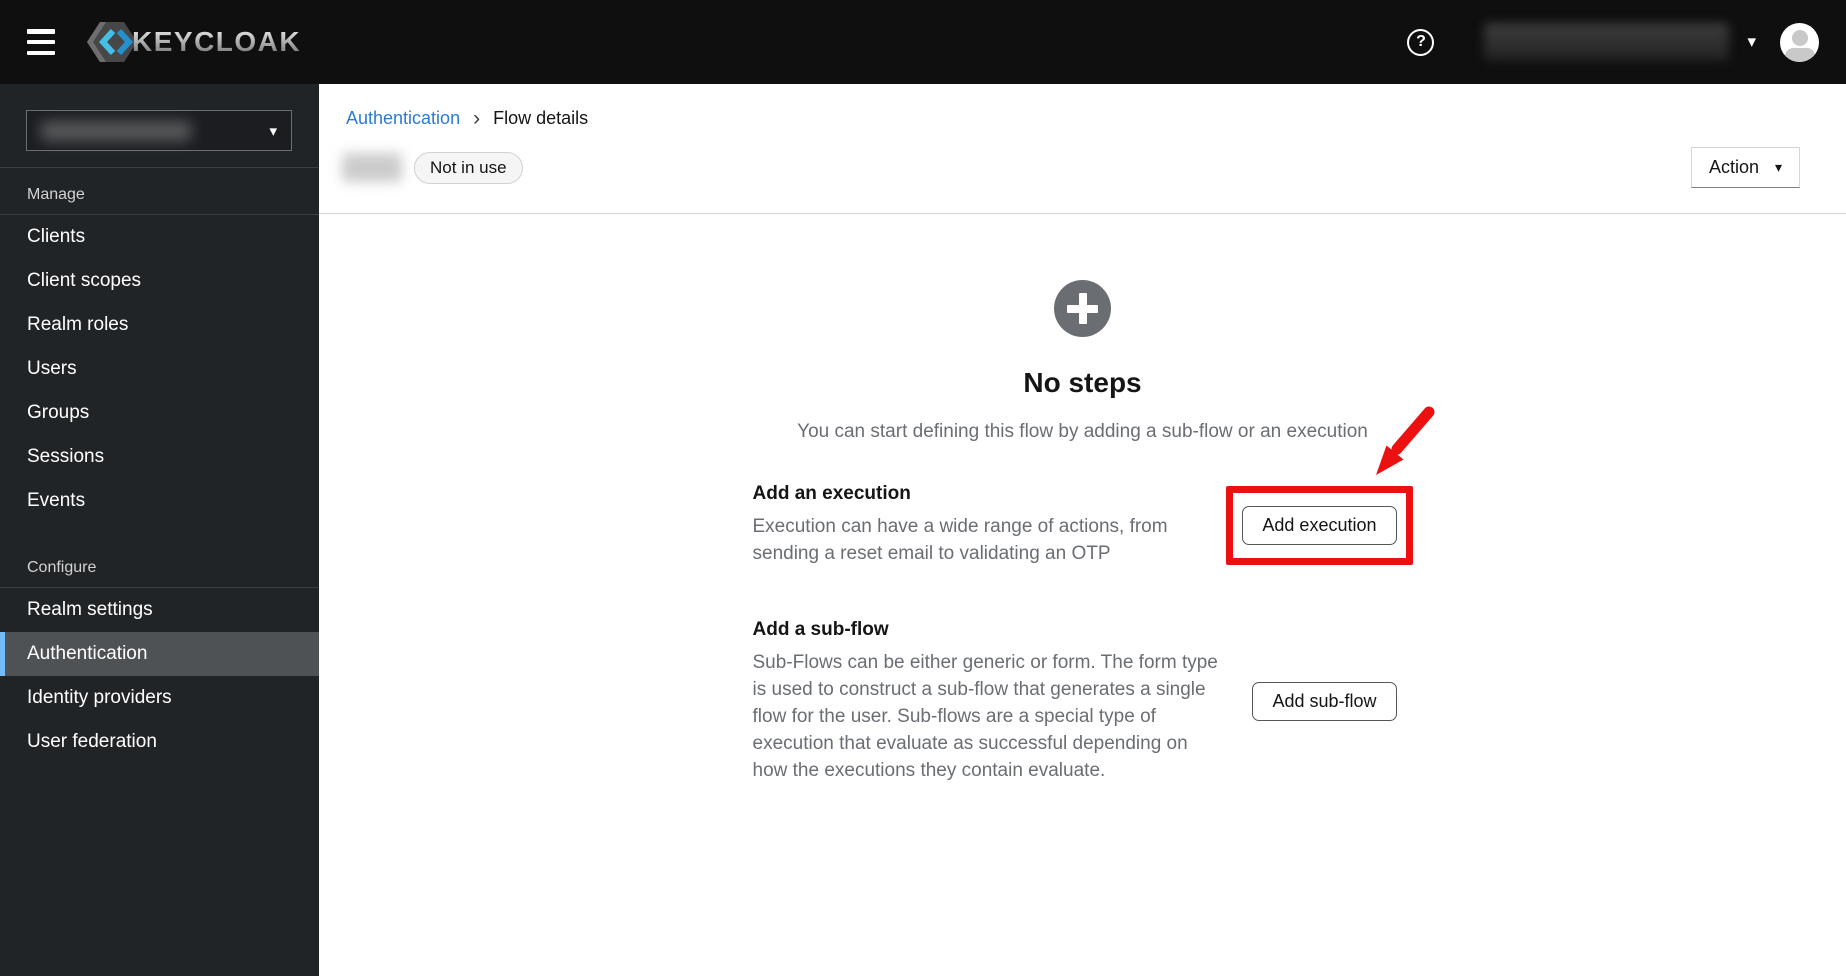  Describe the element at coordinates (1799, 37) in the screenshot. I see `avatar-head-icon` at that location.